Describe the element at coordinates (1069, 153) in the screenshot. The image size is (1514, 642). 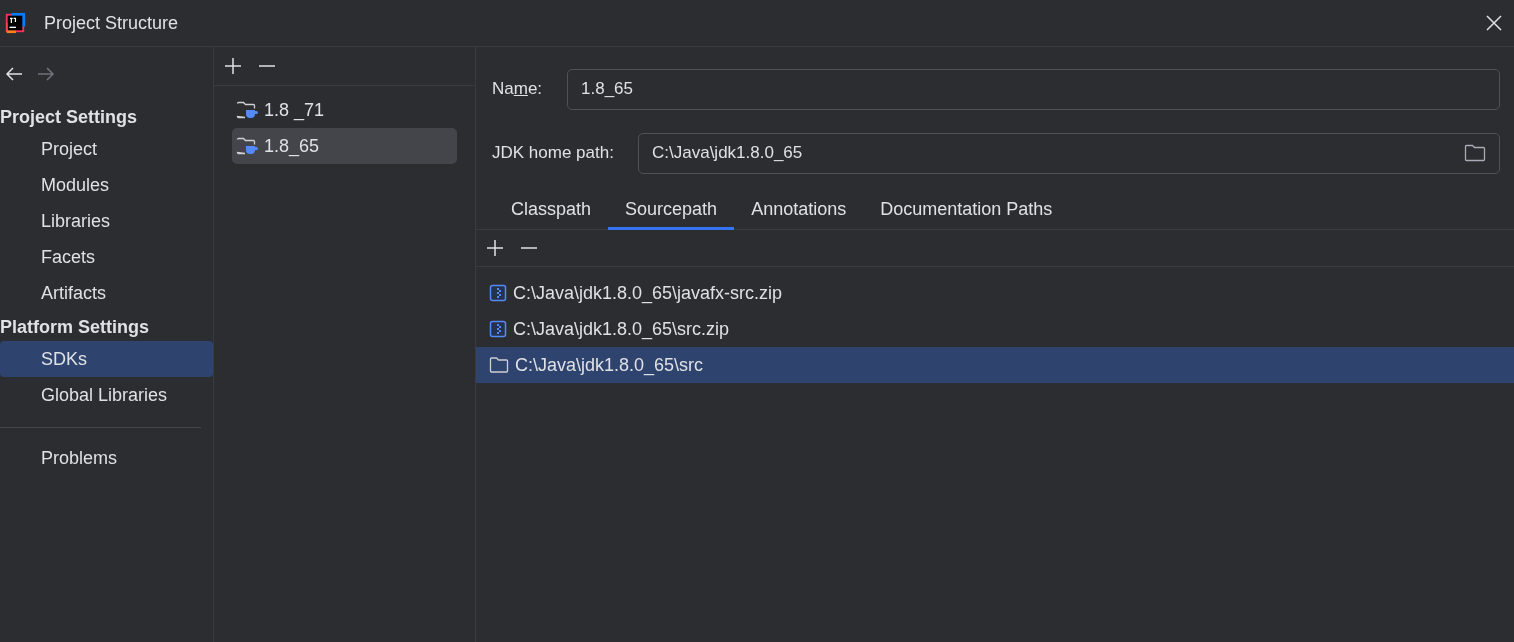
I see `jdk-home-path-field: C:\Java\jdk1.8.0_65` at that location.